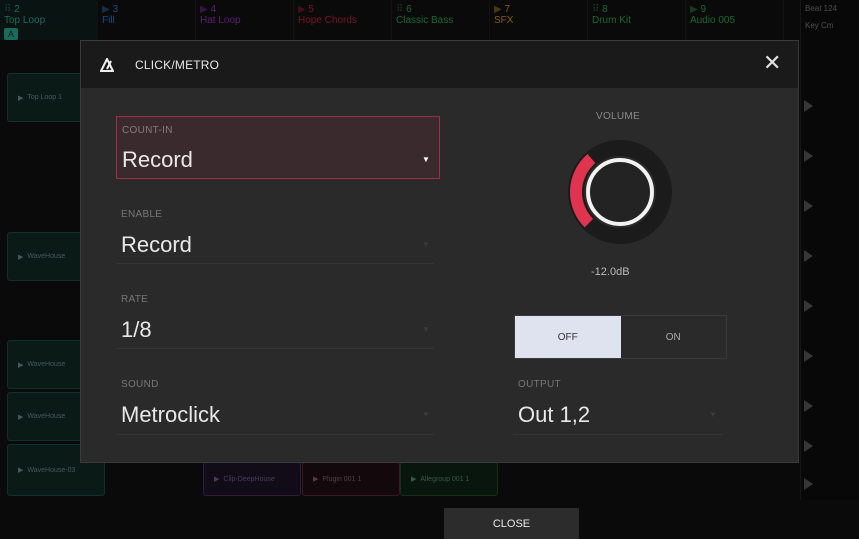 This screenshot has height=539, width=859. What do you see at coordinates (620, 192) in the screenshot?
I see `volume-knob` at bounding box center [620, 192].